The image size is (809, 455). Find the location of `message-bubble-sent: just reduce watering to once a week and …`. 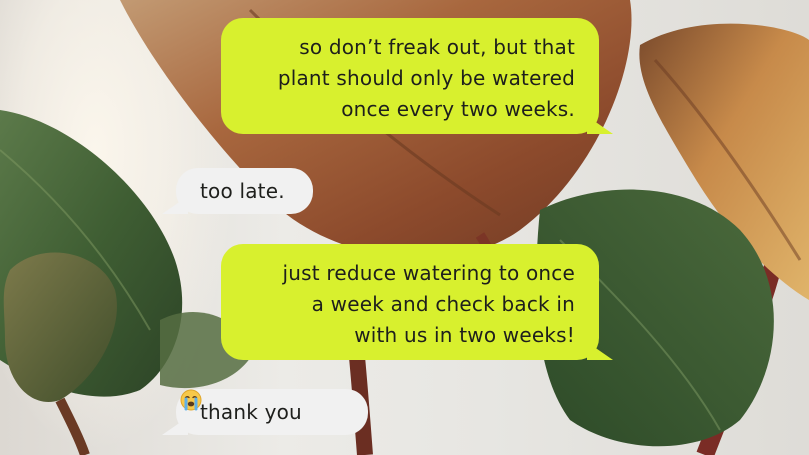

message-bubble-sent: just reduce watering to once a week and … is located at coordinates (417, 302).